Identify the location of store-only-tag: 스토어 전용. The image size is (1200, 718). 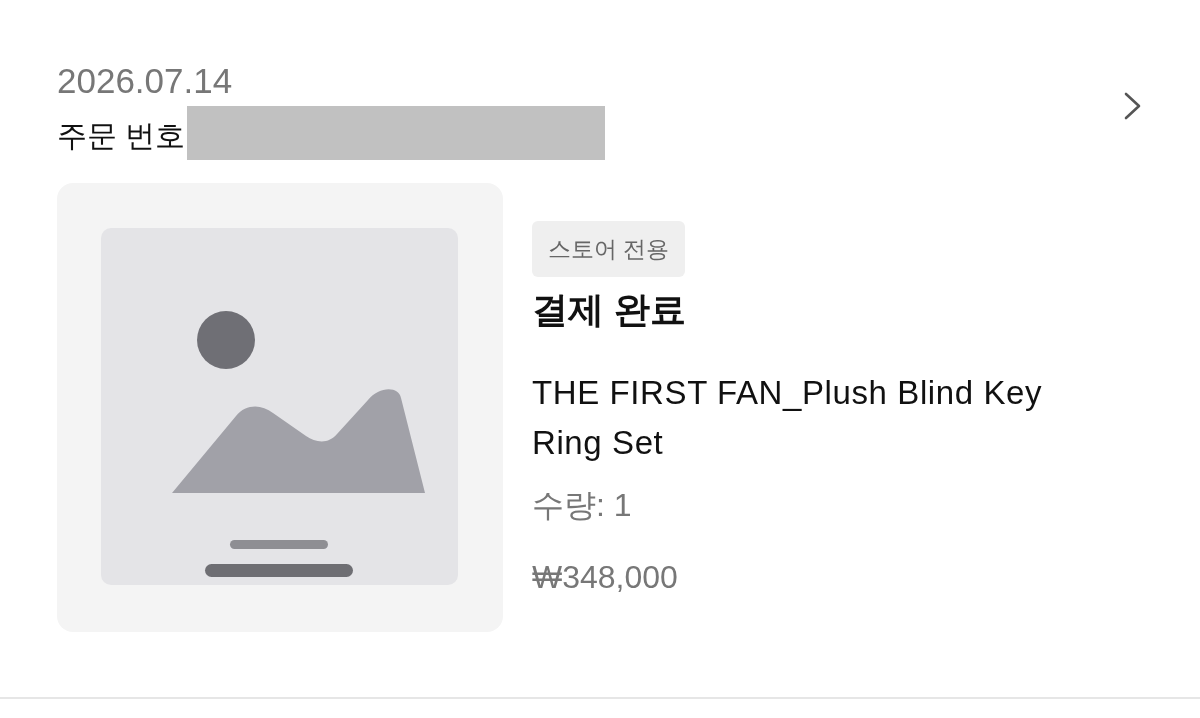
(609, 249).